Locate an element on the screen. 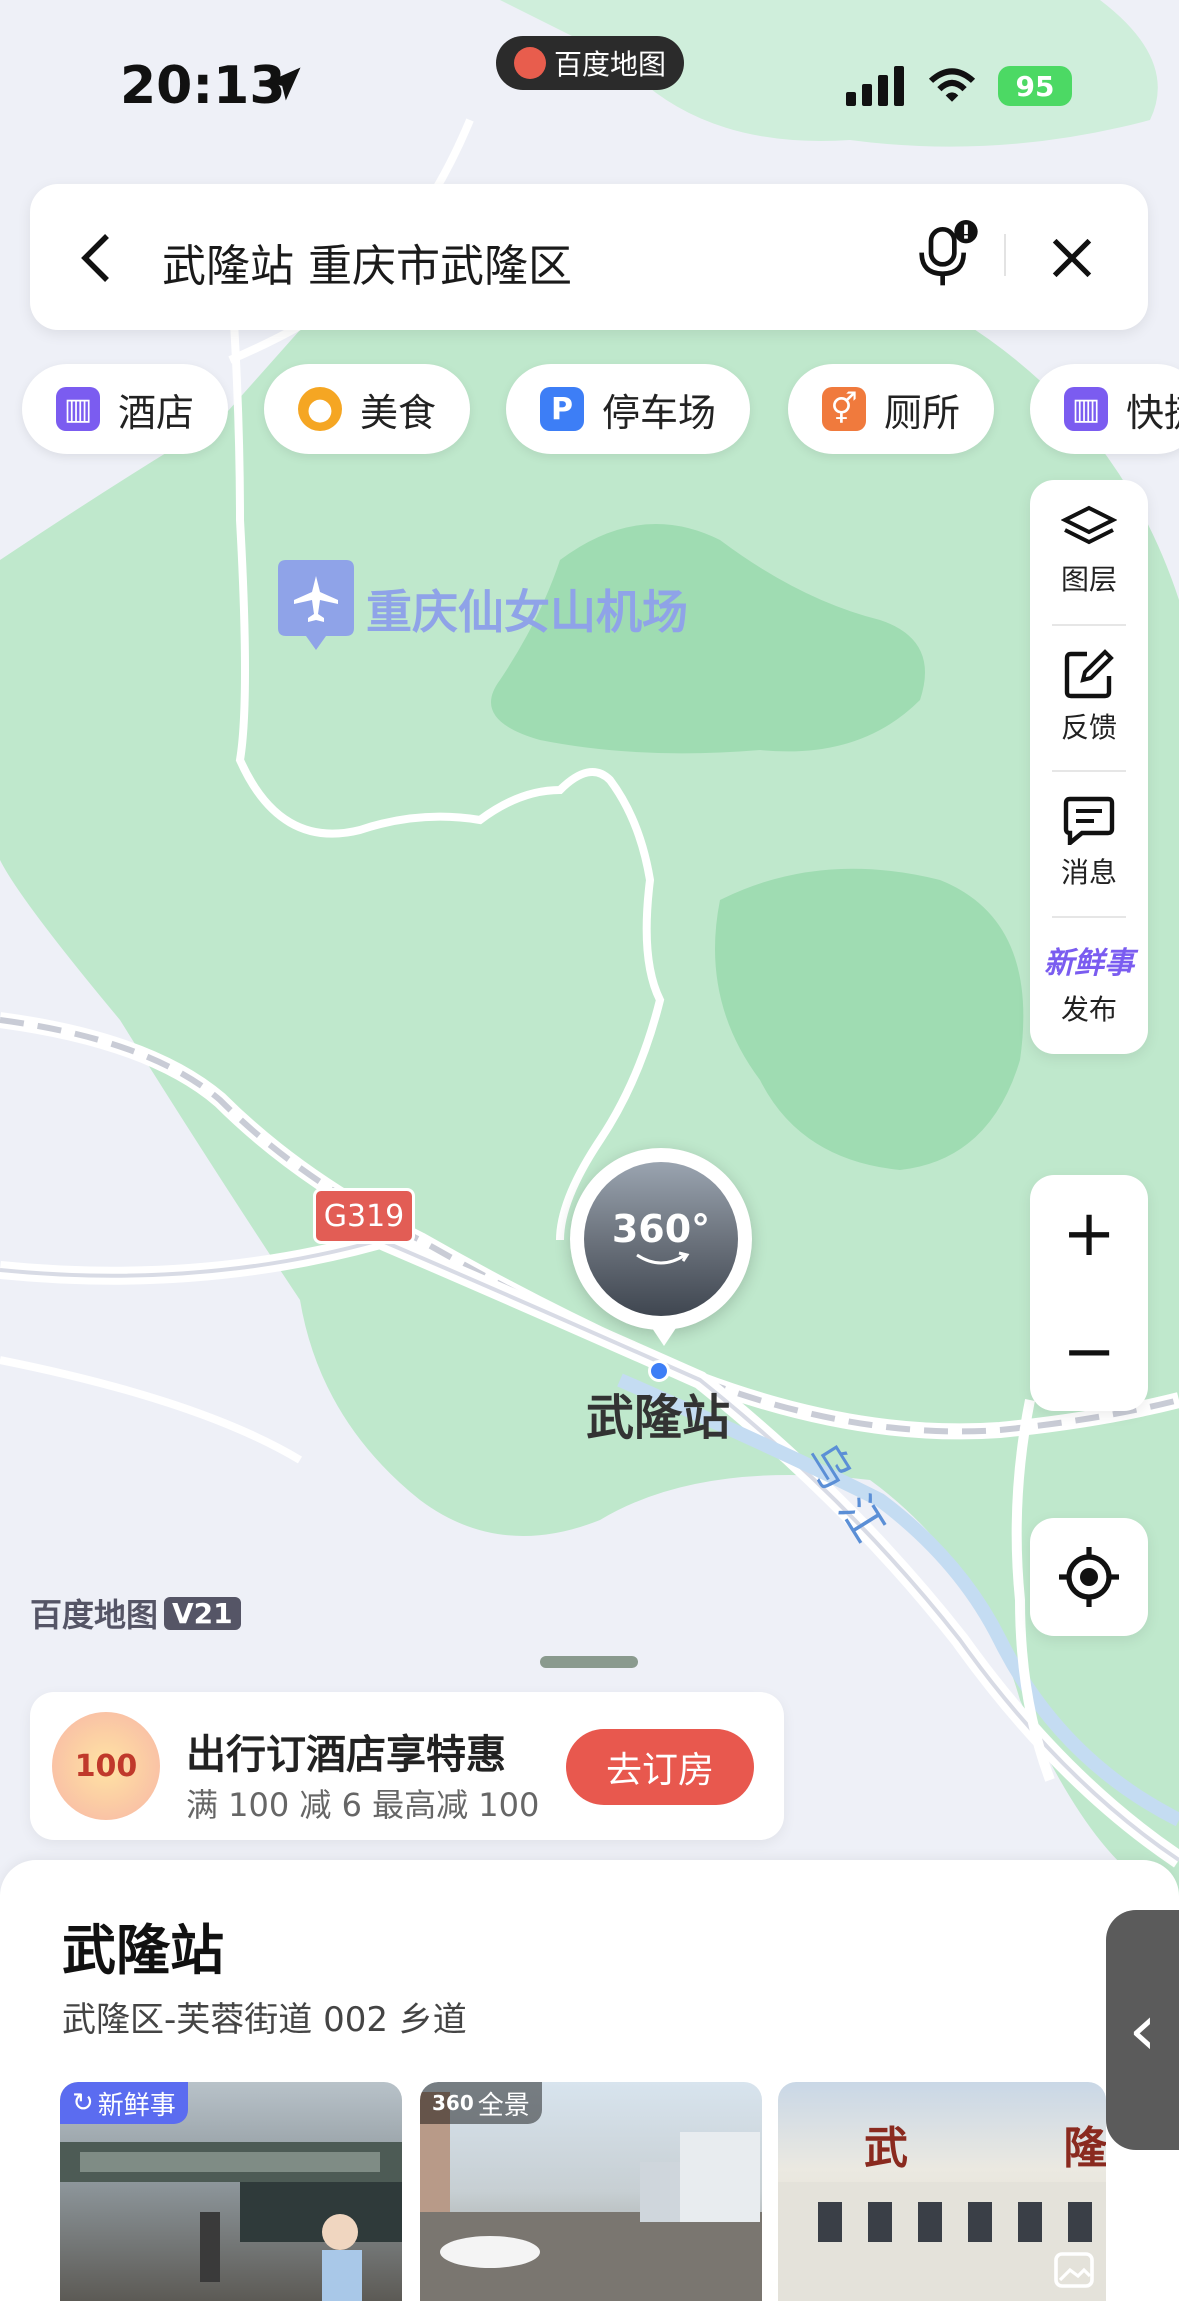 Image resolution: width=1179 pixels, height=2301 pixels. collapse-side-tab: ‹ is located at coordinates (1142, 2030).